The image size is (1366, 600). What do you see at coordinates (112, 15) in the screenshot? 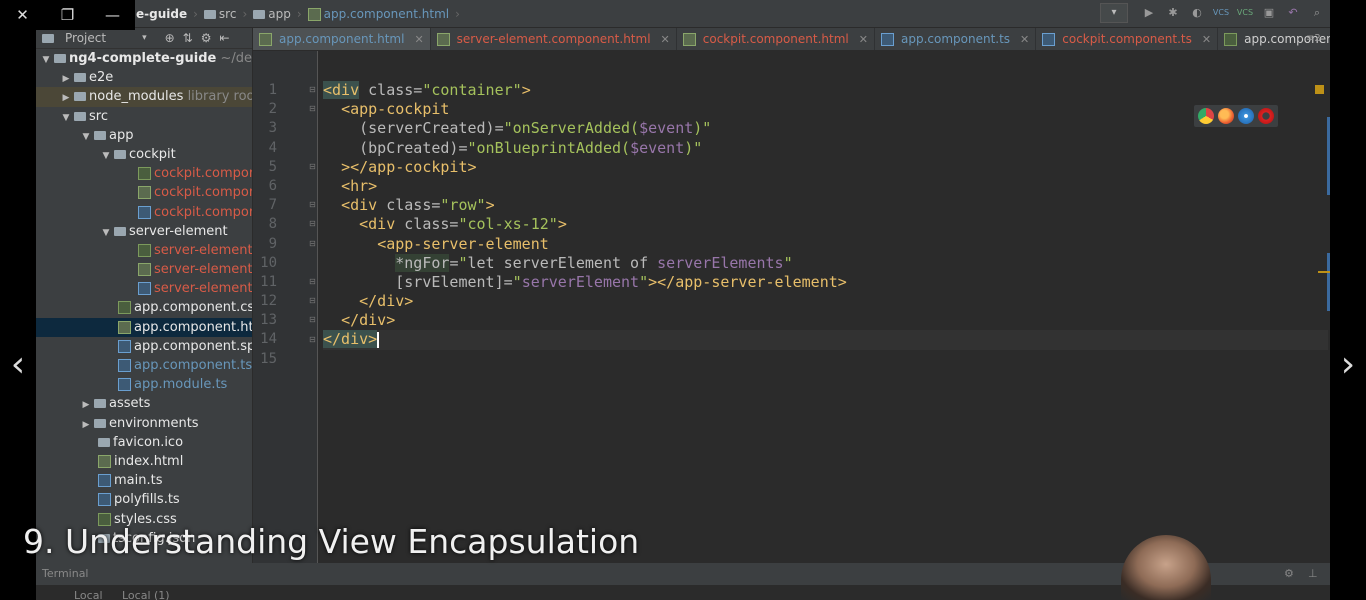
I see `minimize-window-button: —` at bounding box center [112, 15].